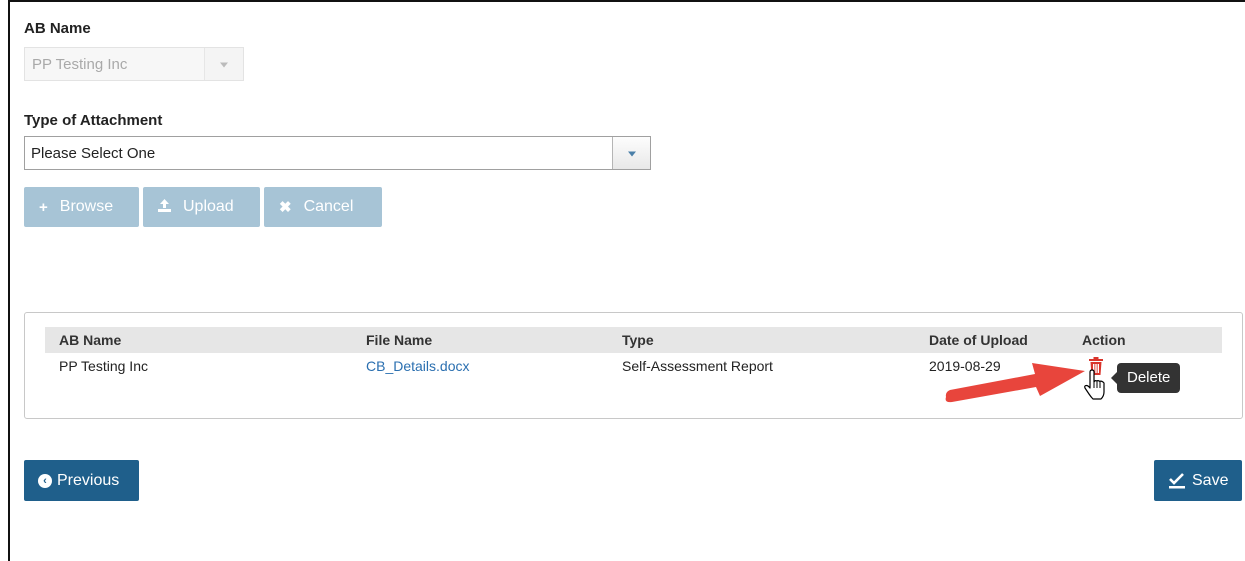 The width and height of the screenshot is (1245, 561). What do you see at coordinates (1177, 480) in the screenshot?
I see `check-save-icon` at bounding box center [1177, 480].